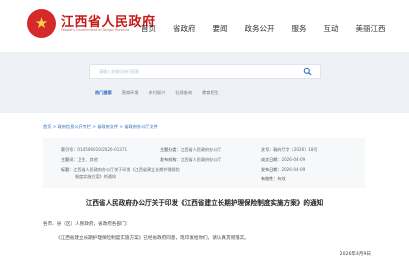 Image resolution: width=409 pixels, height=267 pixels. I want to click on quick-search-links: 热门搜索 营商环境 乡村振兴 社保查询 教育招生, so click(162, 93).